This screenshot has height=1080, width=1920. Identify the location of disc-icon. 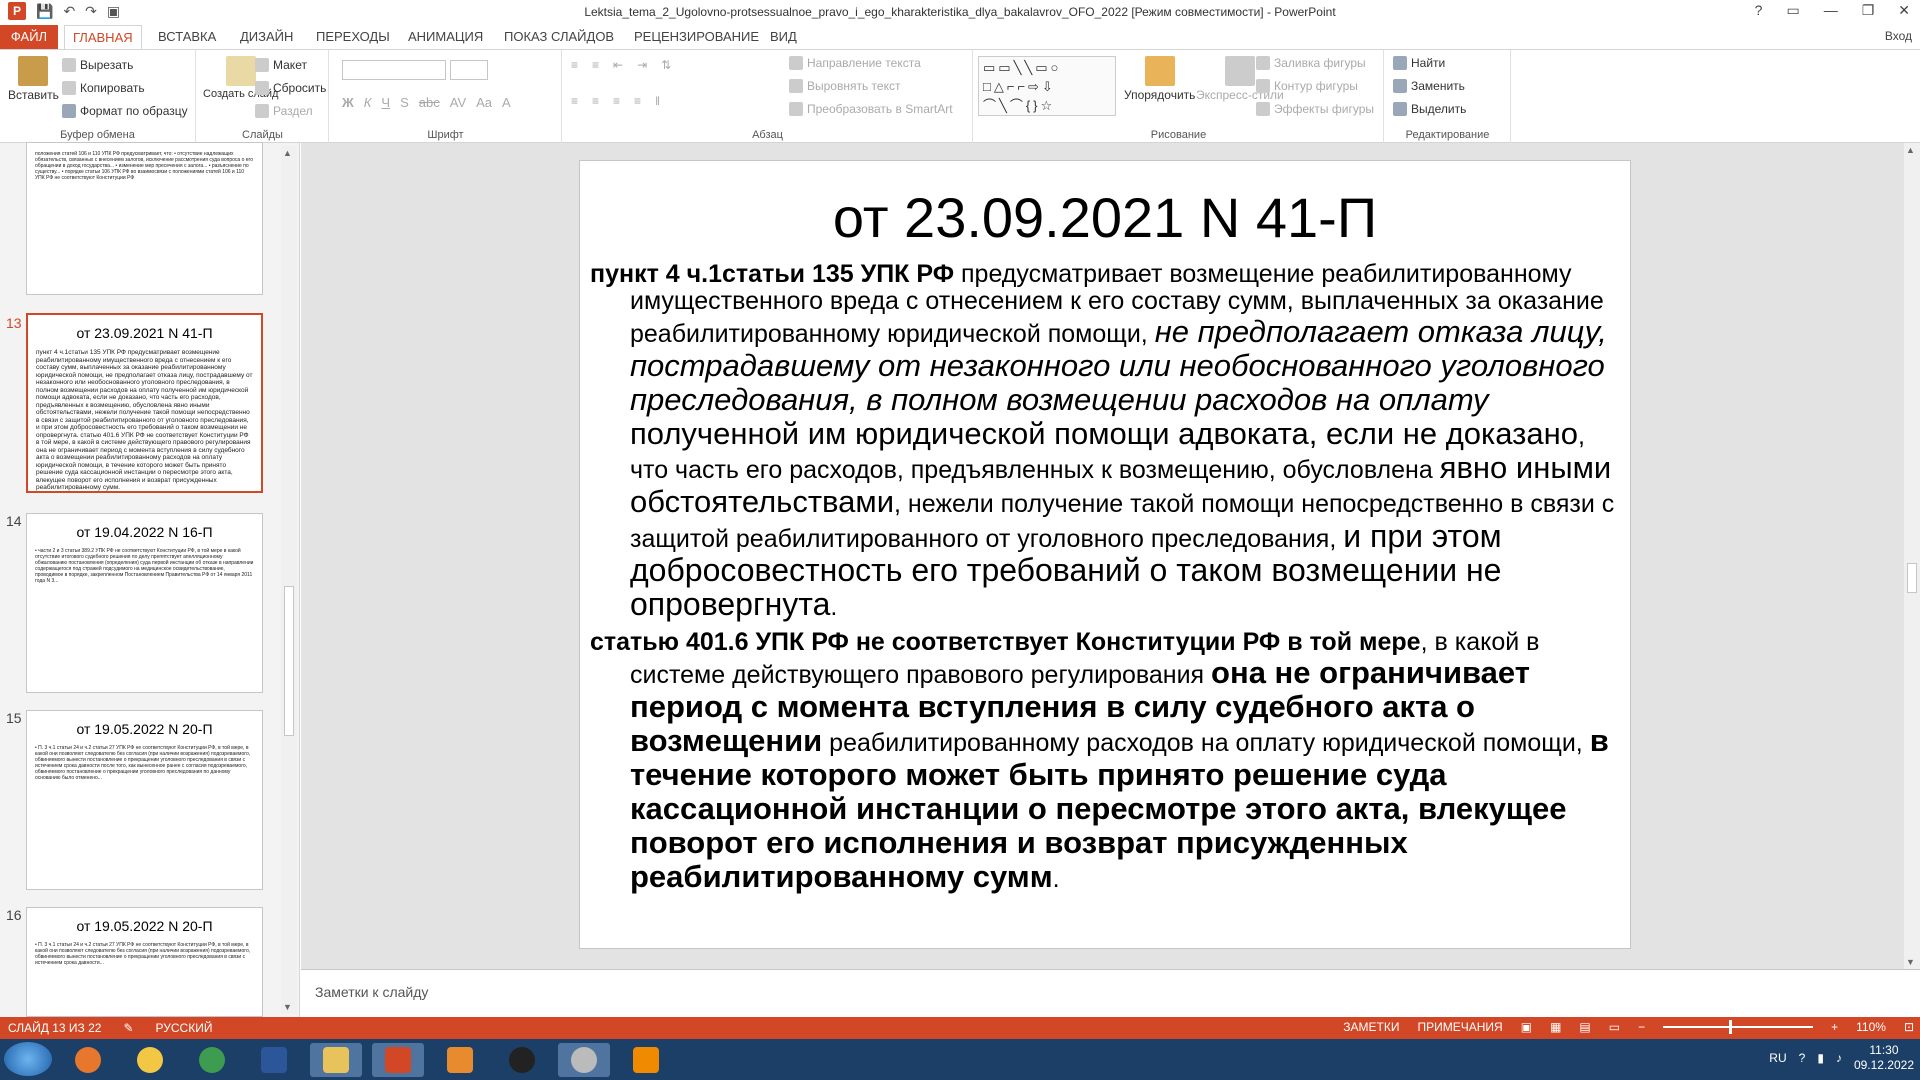
(584, 1060).